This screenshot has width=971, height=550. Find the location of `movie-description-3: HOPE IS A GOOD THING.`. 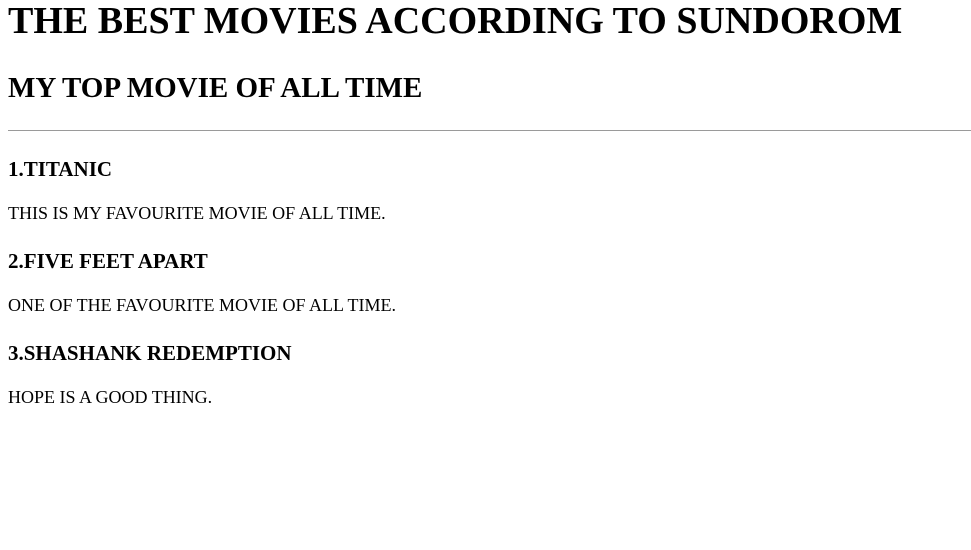

movie-description-3: HOPE IS A GOOD THING. is located at coordinates (110, 397).